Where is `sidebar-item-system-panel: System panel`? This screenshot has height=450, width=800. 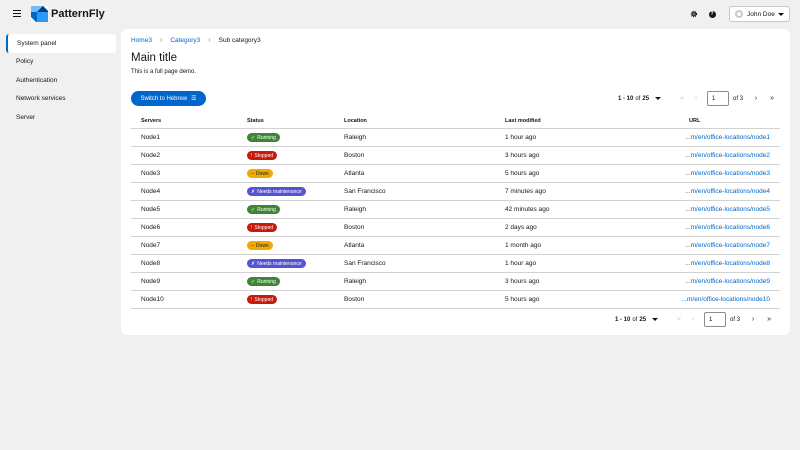
sidebar-item-system-panel: System panel is located at coordinates (61, 43).